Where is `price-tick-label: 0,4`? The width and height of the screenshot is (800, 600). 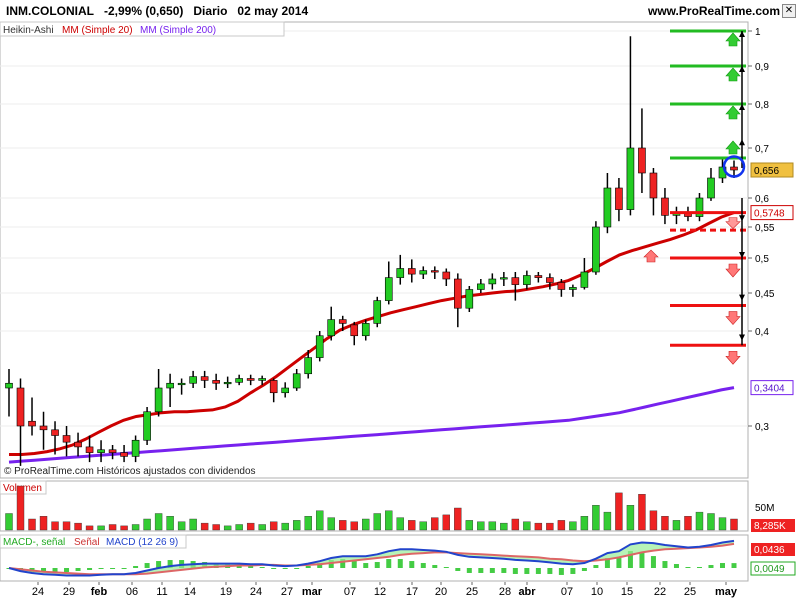 price-tick-label: 0,4 is located at coordinates (762, 332).